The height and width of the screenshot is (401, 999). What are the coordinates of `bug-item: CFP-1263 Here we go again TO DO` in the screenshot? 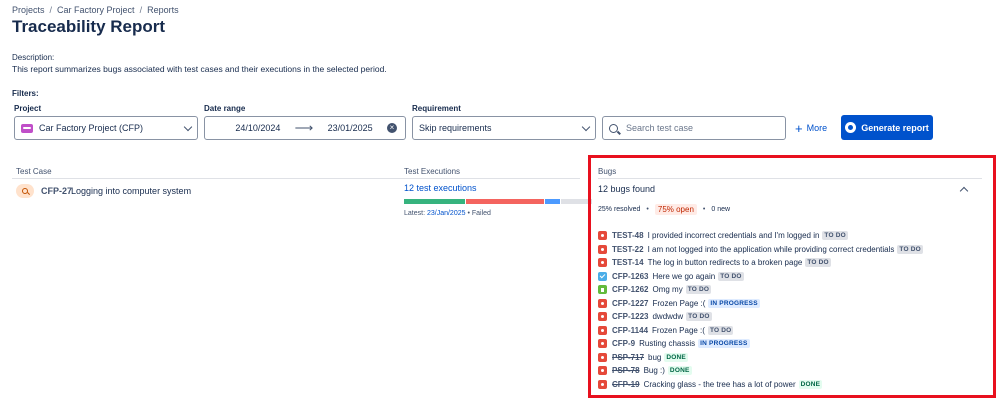 It's located at (788, 277).